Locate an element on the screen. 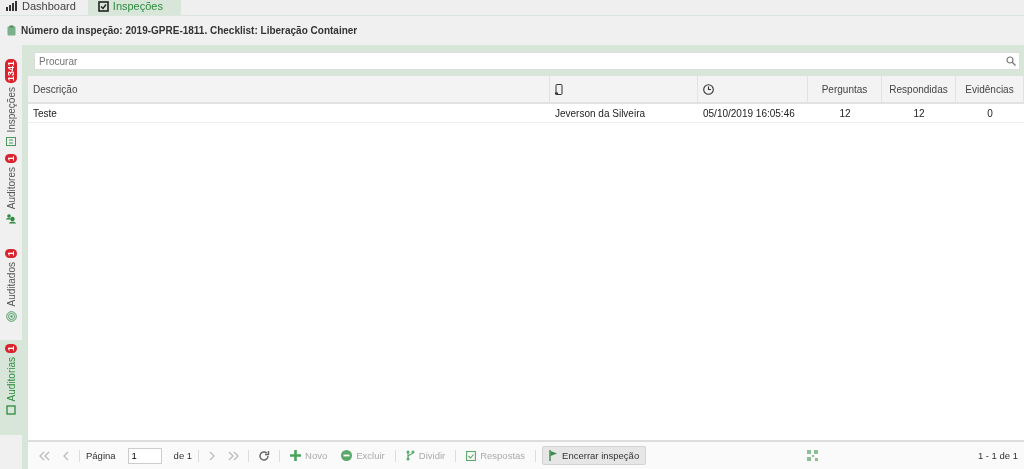 Image resolution: width=1024 pixels, height=469 pixels. search-field: Procurar is located at coordinates (527, 61).